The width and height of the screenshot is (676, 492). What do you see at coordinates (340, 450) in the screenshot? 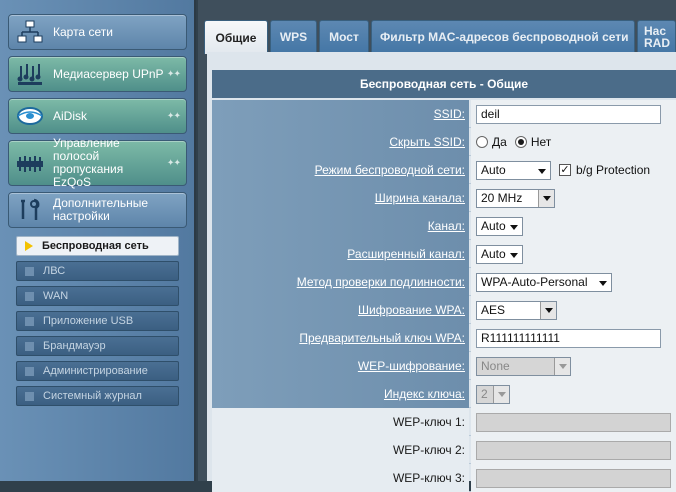
I see `wep-key2-label: WEP-ключ 2:` at bounding box center [340, 450].